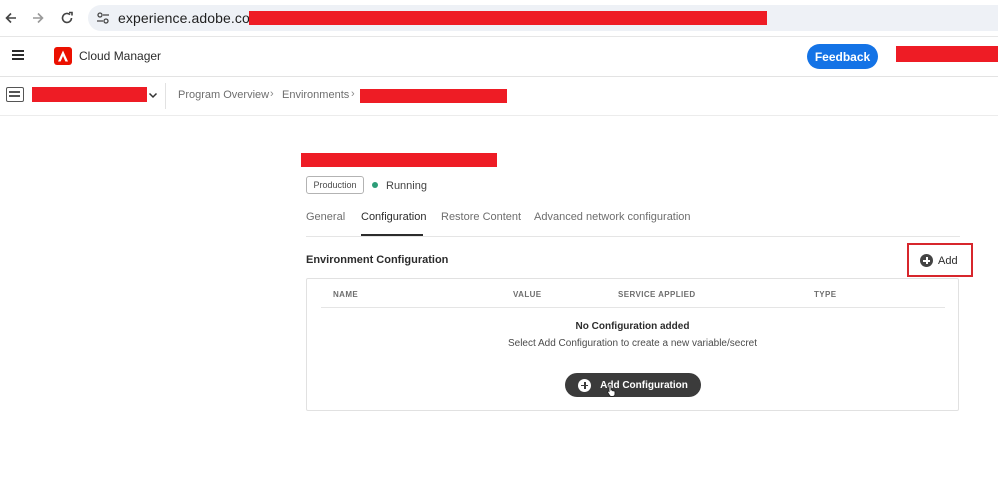 Image resolution: width=998 pixels, height=494 pixels. I want to click on redacted-environment-title, so click(399, 160).